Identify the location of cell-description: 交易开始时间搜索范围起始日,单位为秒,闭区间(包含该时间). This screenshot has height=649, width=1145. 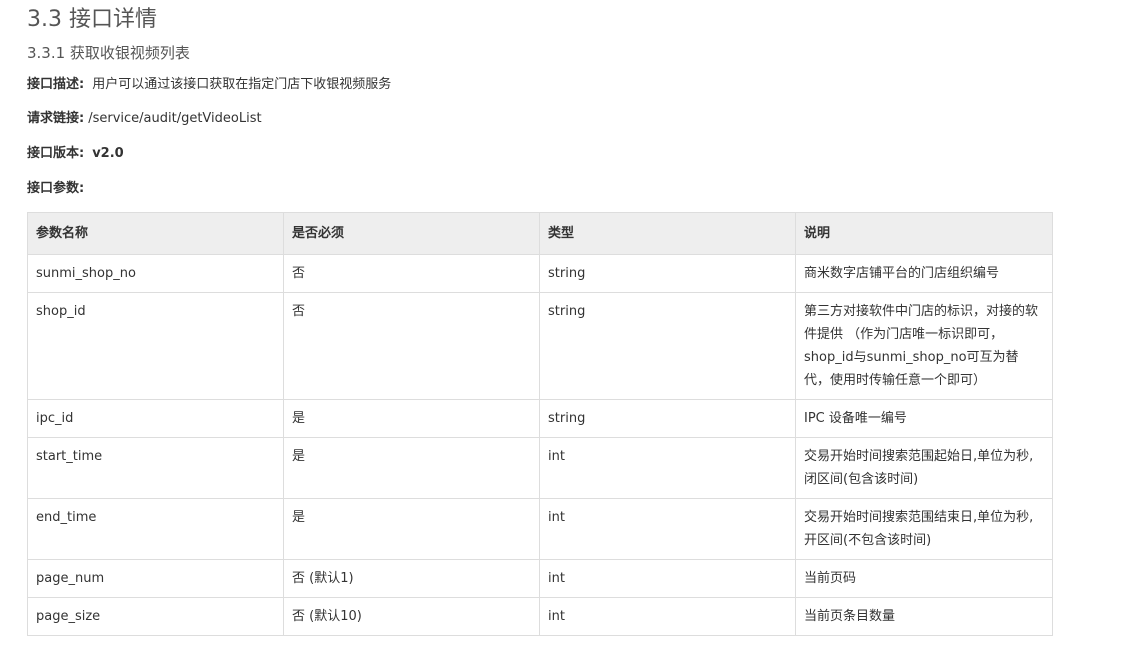
(924, 468).